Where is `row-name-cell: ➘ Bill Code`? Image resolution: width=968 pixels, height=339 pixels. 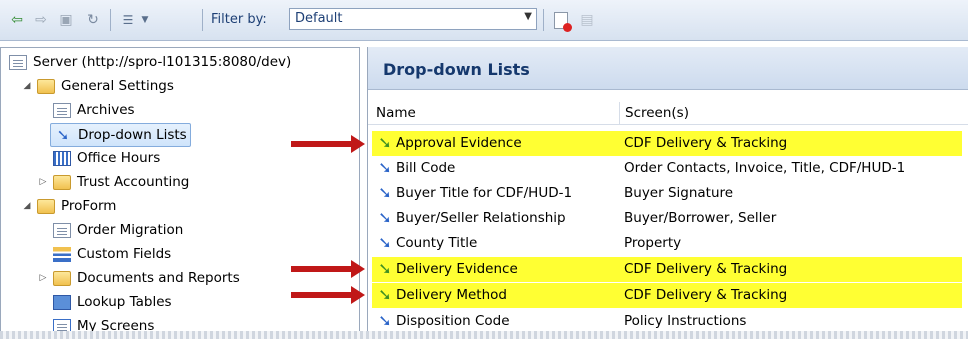 row-name-cell: ➘ Bill Code is located at coordinates (416, 167).